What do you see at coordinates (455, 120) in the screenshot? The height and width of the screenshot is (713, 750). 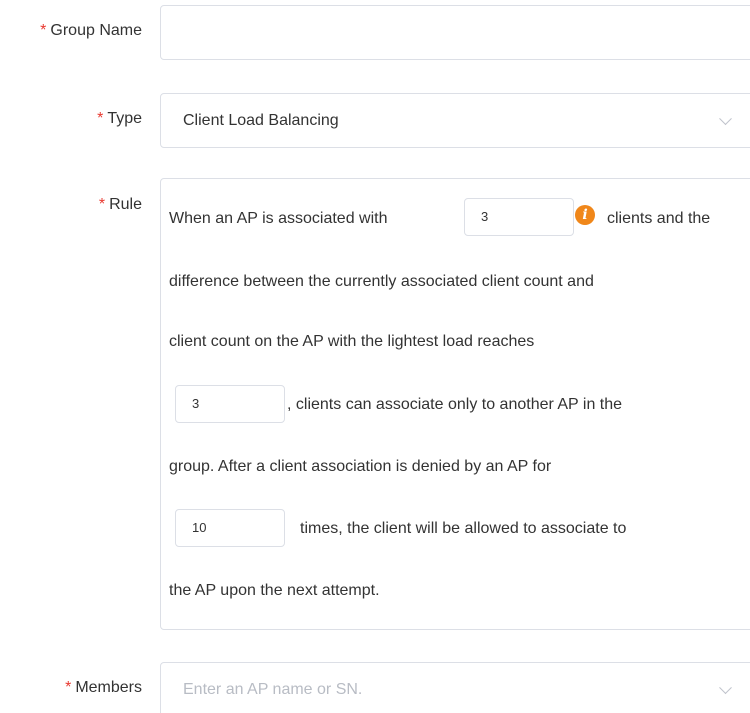 I see `type-select: Client Load Balancing` at bounding box center [455, 120].